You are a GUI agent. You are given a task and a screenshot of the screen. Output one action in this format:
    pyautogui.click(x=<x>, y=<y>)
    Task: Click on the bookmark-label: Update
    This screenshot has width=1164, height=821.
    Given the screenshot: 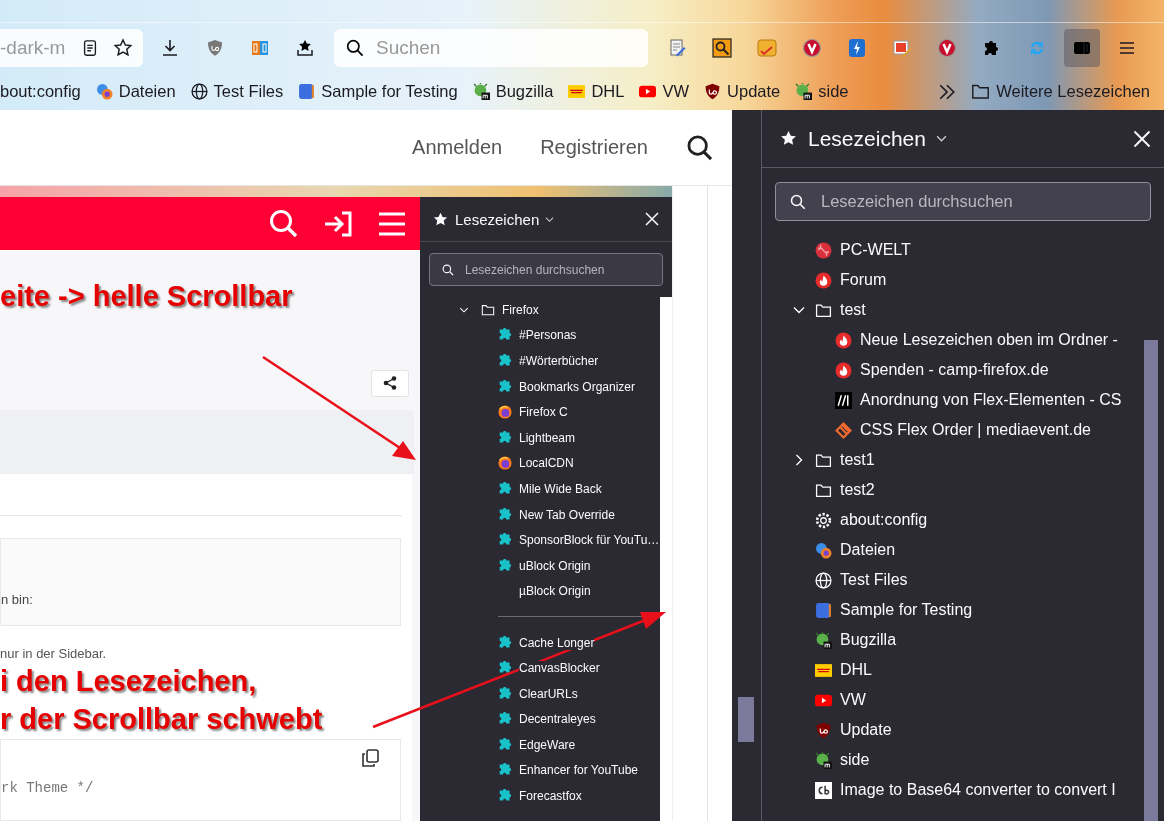 What is the action you would take?
    pyautogui.click(x=866, y=730)
    